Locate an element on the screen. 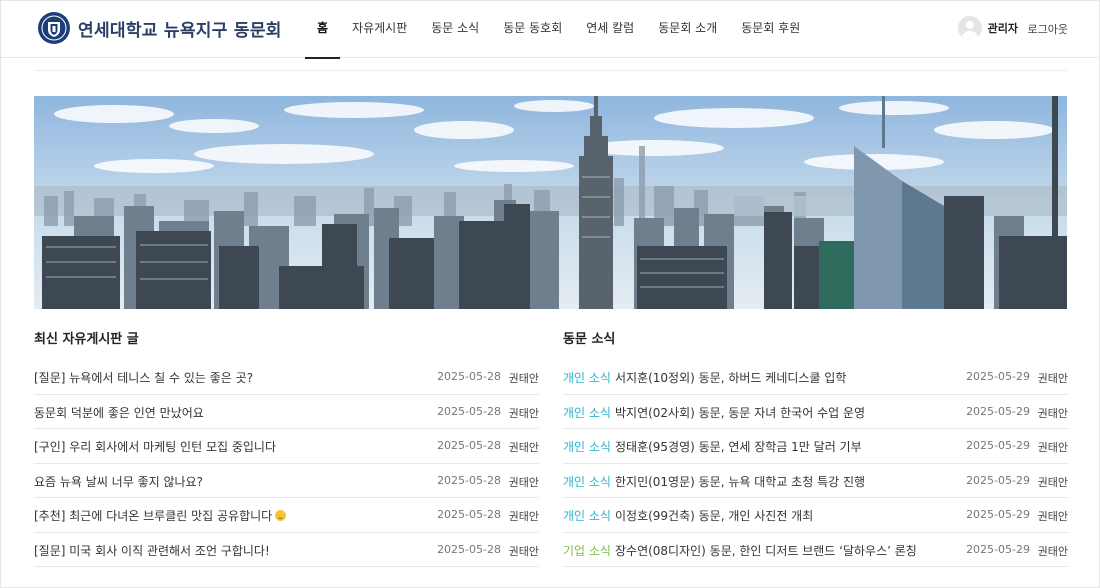 The width and height of the screenshot is (1100, 588). divider is located at coordinates (550, 70).